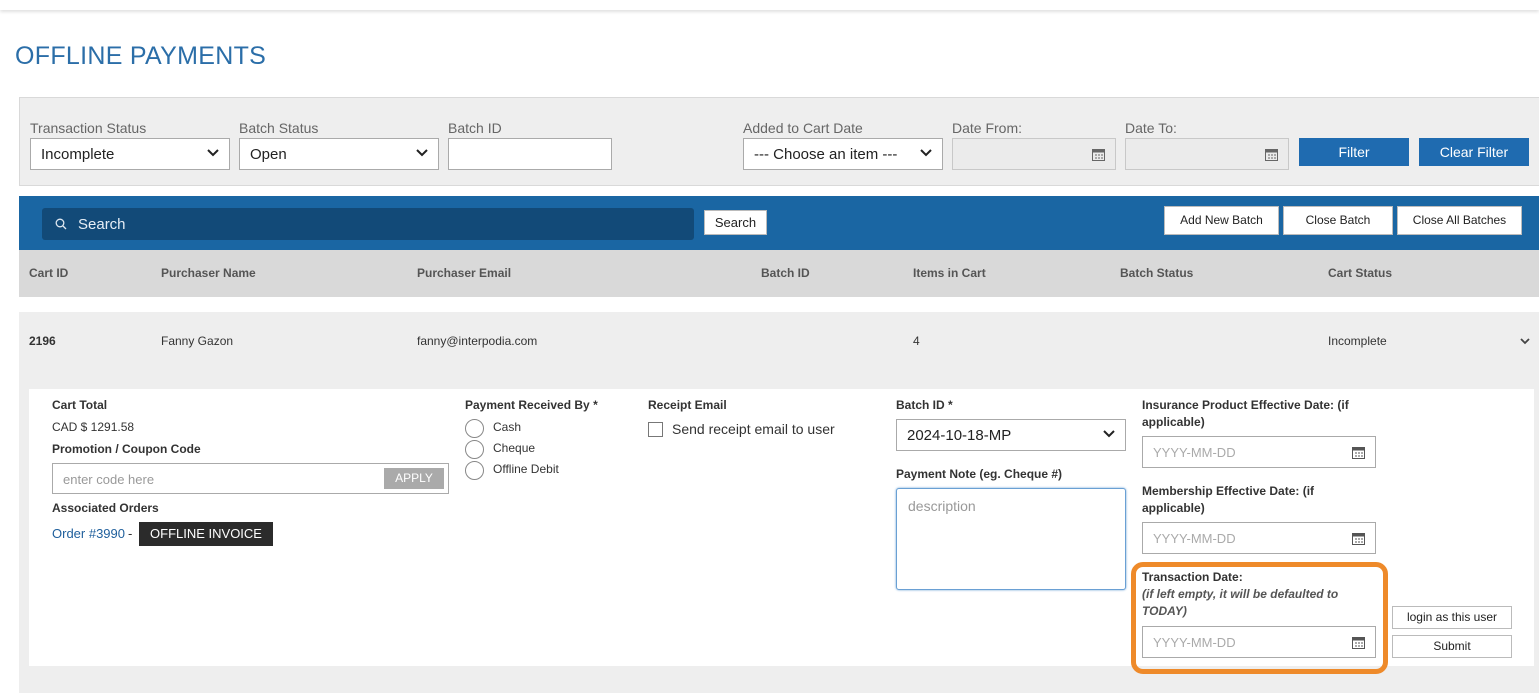 The image size is (1539, 693). Describe the element at coordinates (924, 405) in the screenshot. I see `detail-batch-id-label: Batch ID *` at that location.